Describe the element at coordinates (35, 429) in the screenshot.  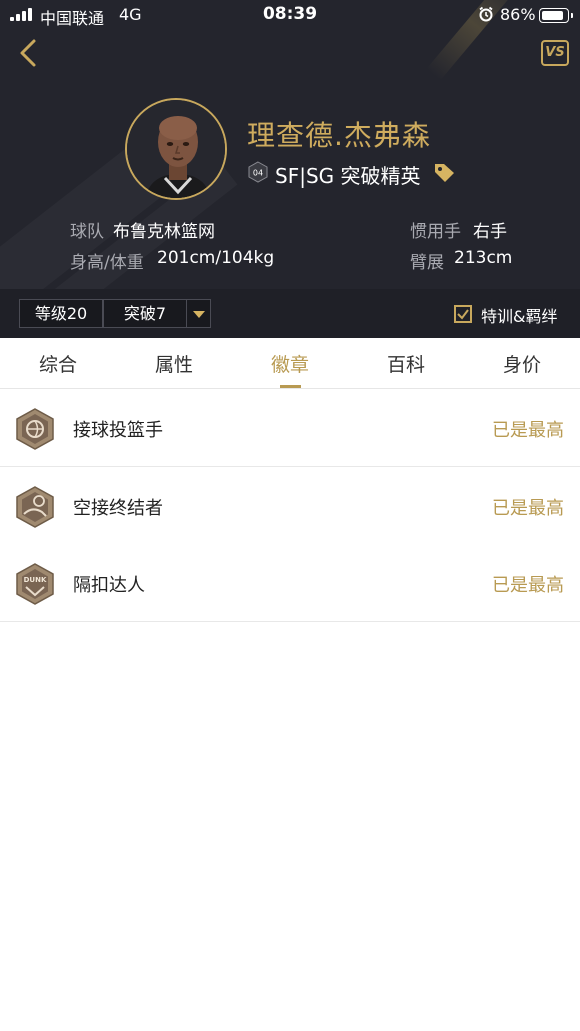
I see `catch-shoot-badge-icon` at that location.